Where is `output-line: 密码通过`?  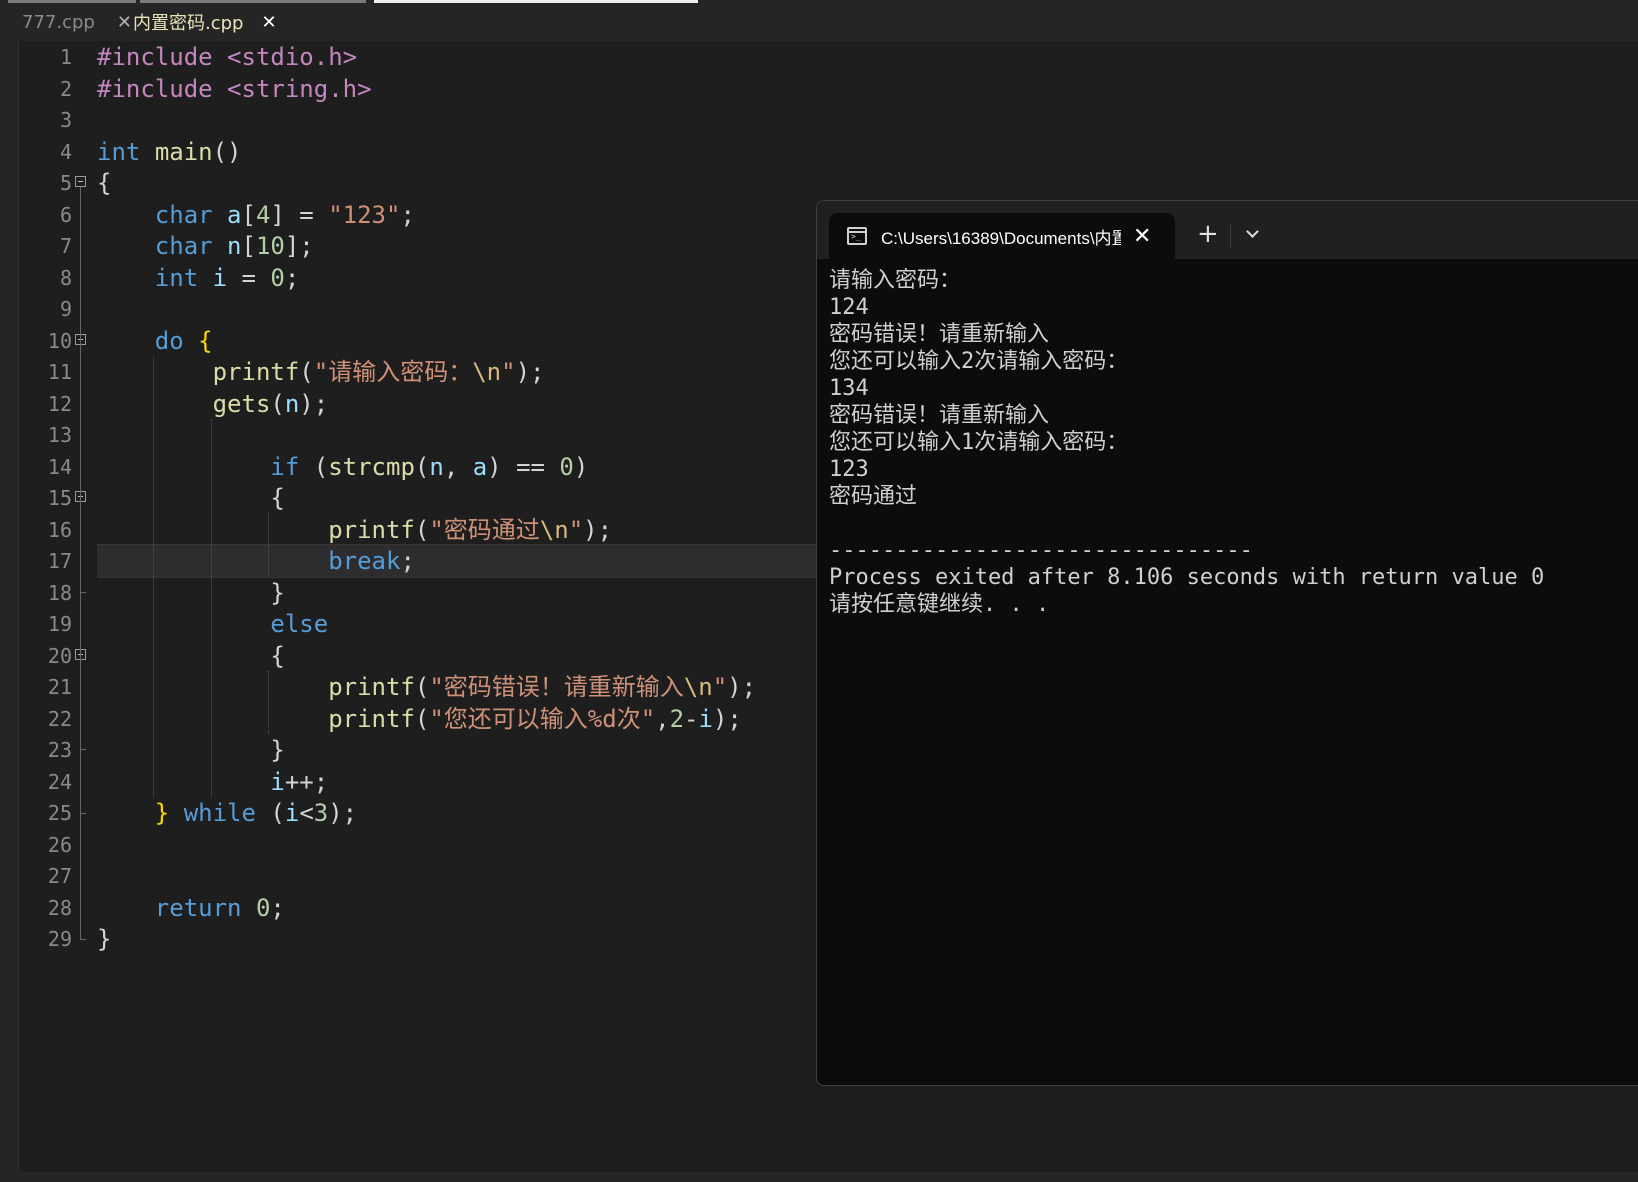
output-line: 密码通过 is located at coordinates (873, 496).